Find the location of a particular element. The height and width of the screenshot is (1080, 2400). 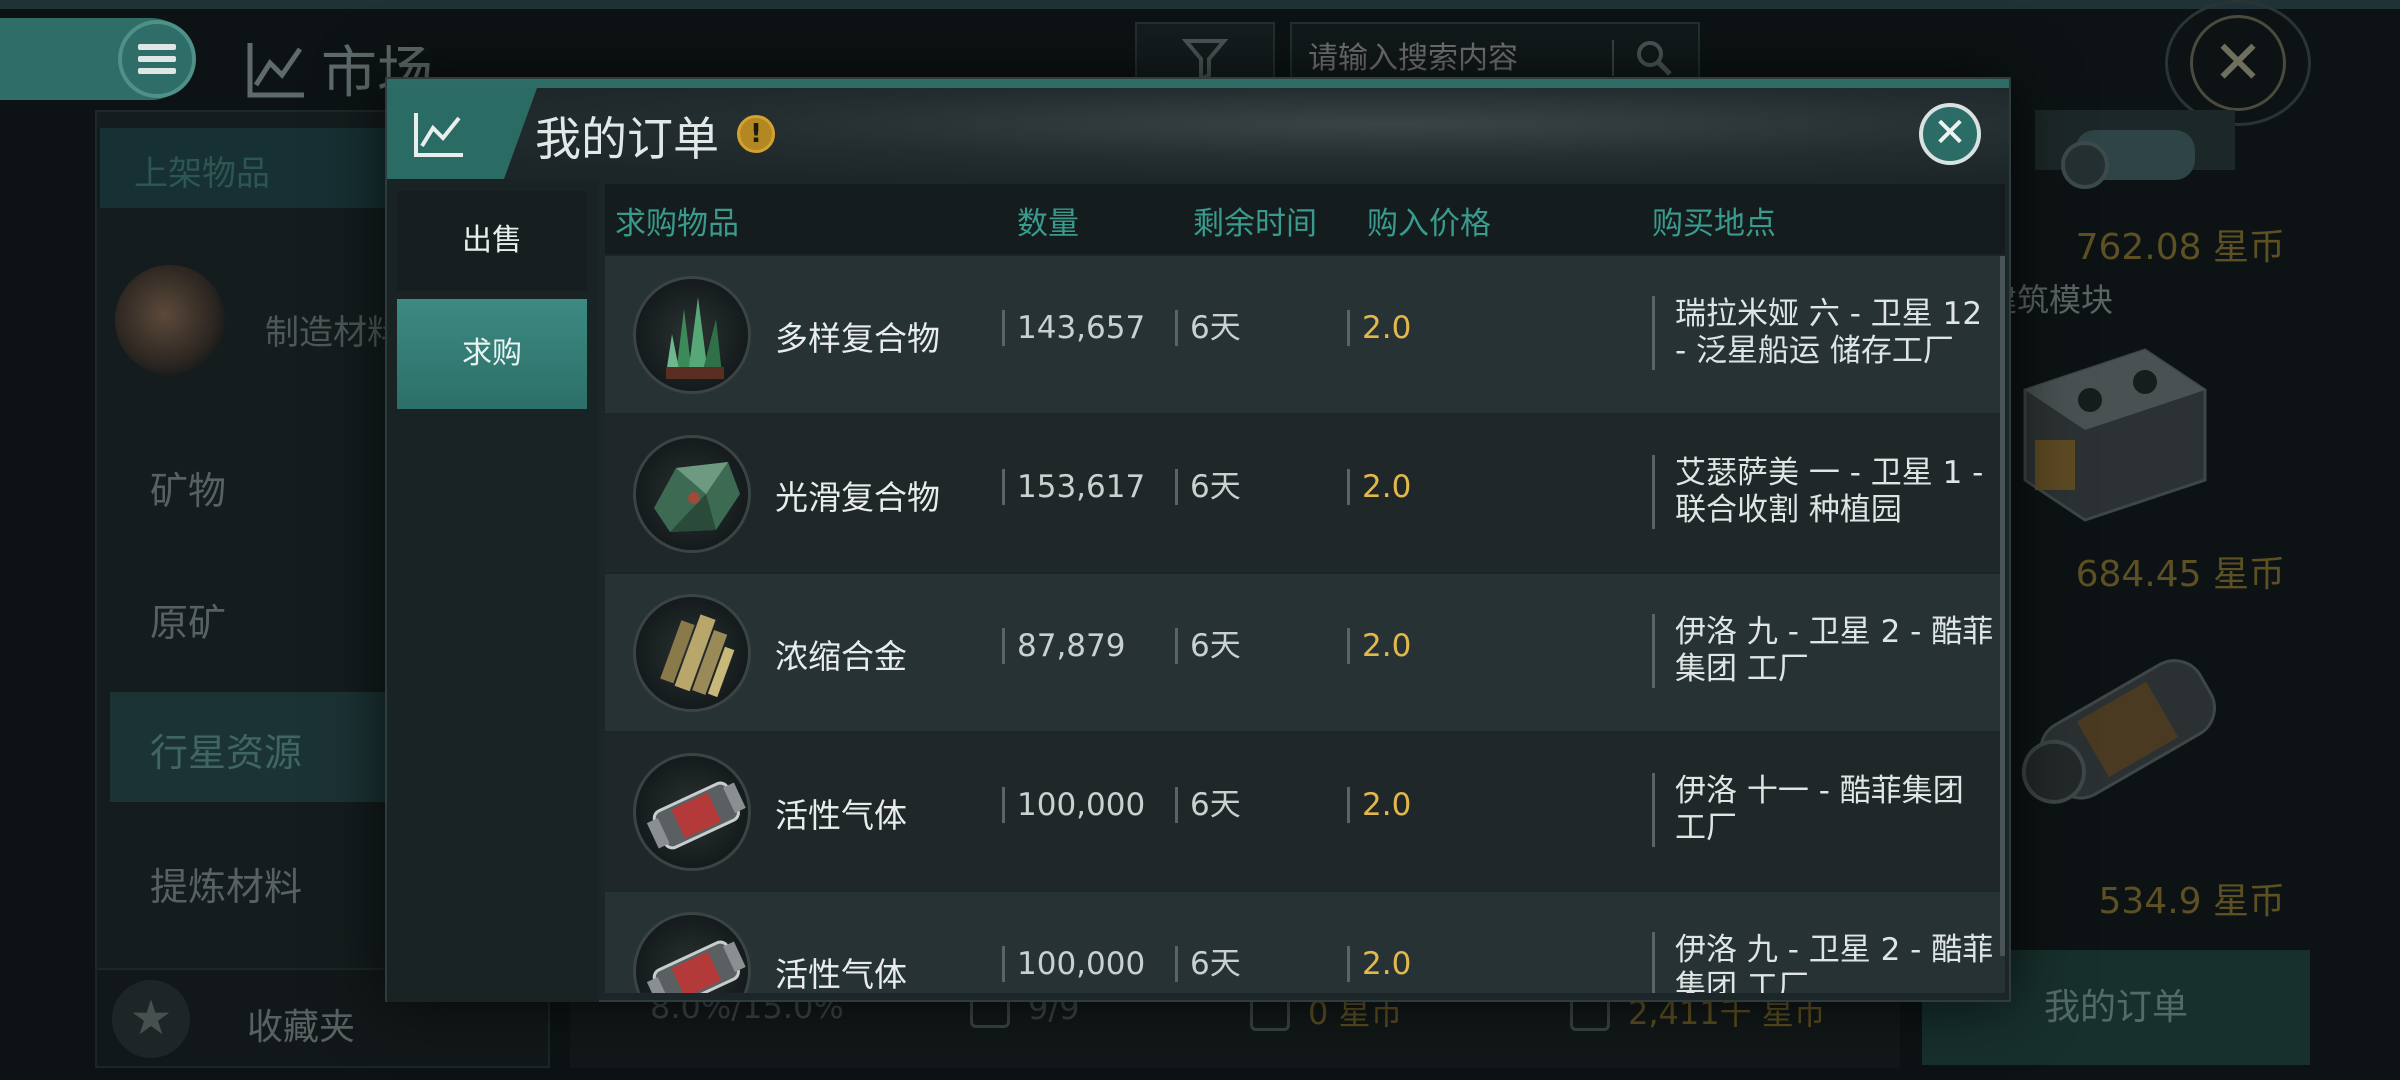

top-line is located at coordinates (1200, 4).